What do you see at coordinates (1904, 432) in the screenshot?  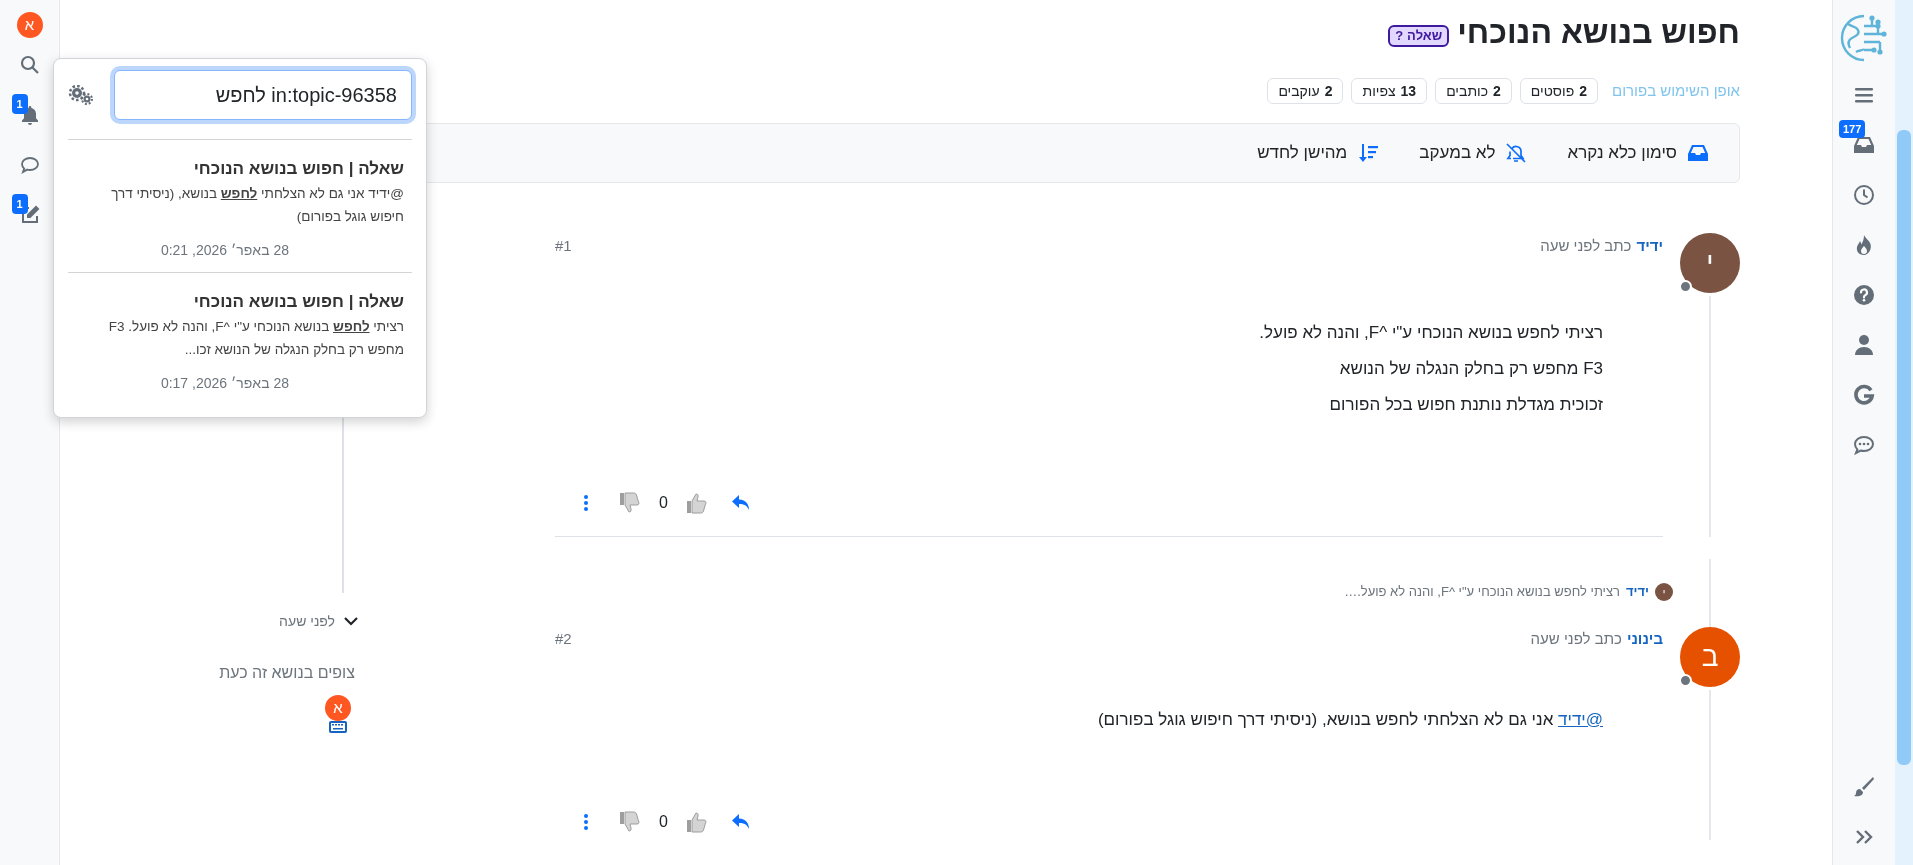 I see `scrollbar` at bounding box center [1904, 432].